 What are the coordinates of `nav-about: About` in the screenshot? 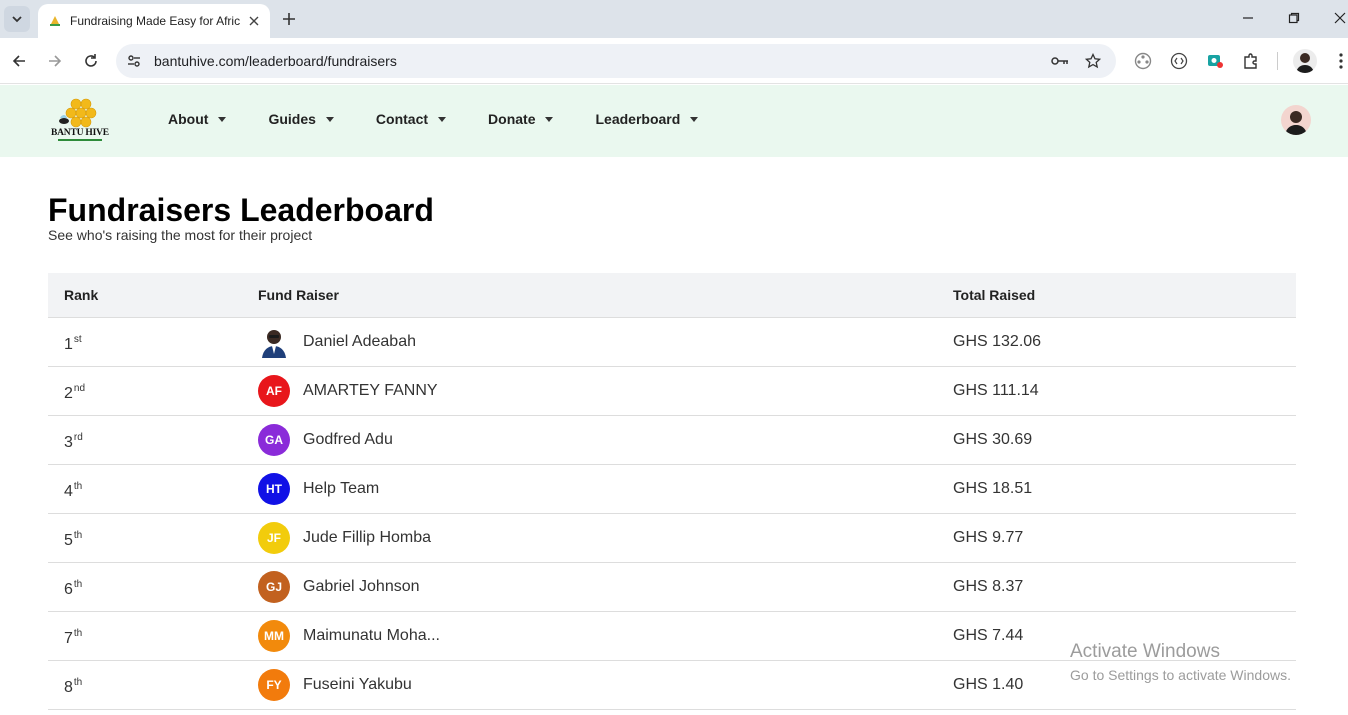 It's located at (197, 119).